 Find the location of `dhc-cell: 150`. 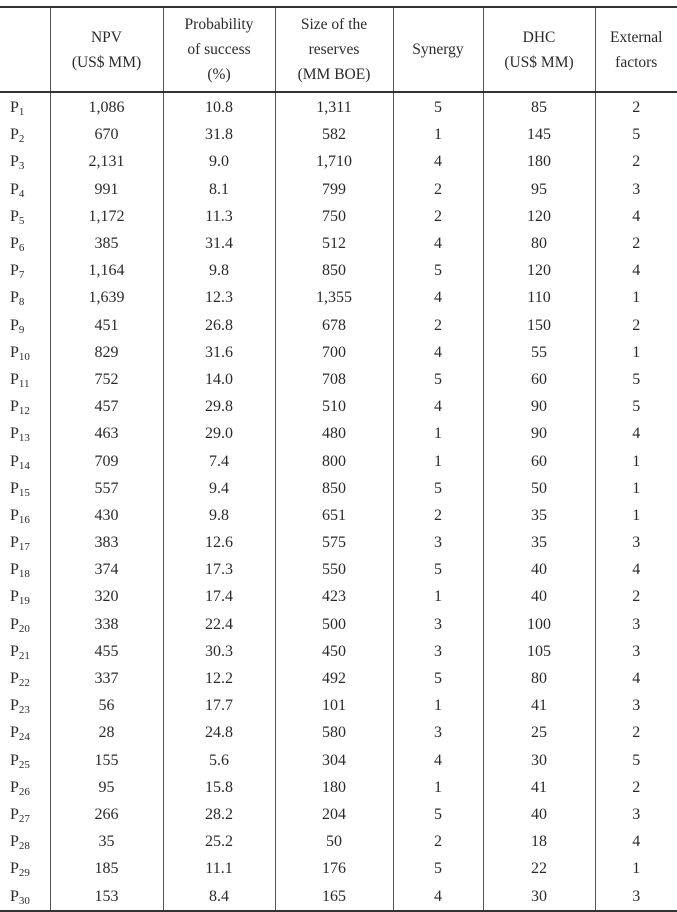

dhc-cell: 150 is located at coordinates (539, 325).